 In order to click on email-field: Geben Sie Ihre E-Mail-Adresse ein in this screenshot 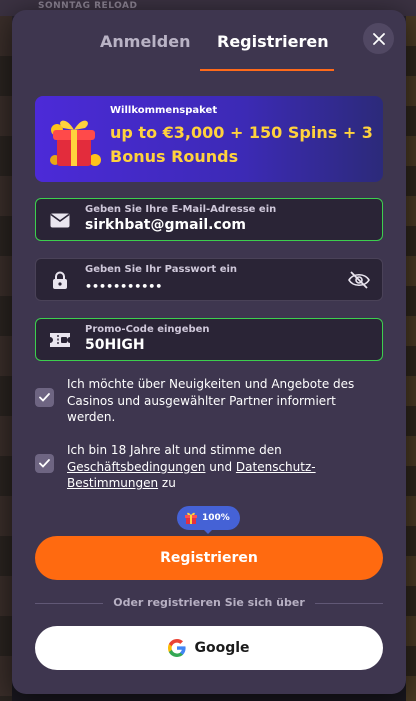, I will do `click(209, 219)`.